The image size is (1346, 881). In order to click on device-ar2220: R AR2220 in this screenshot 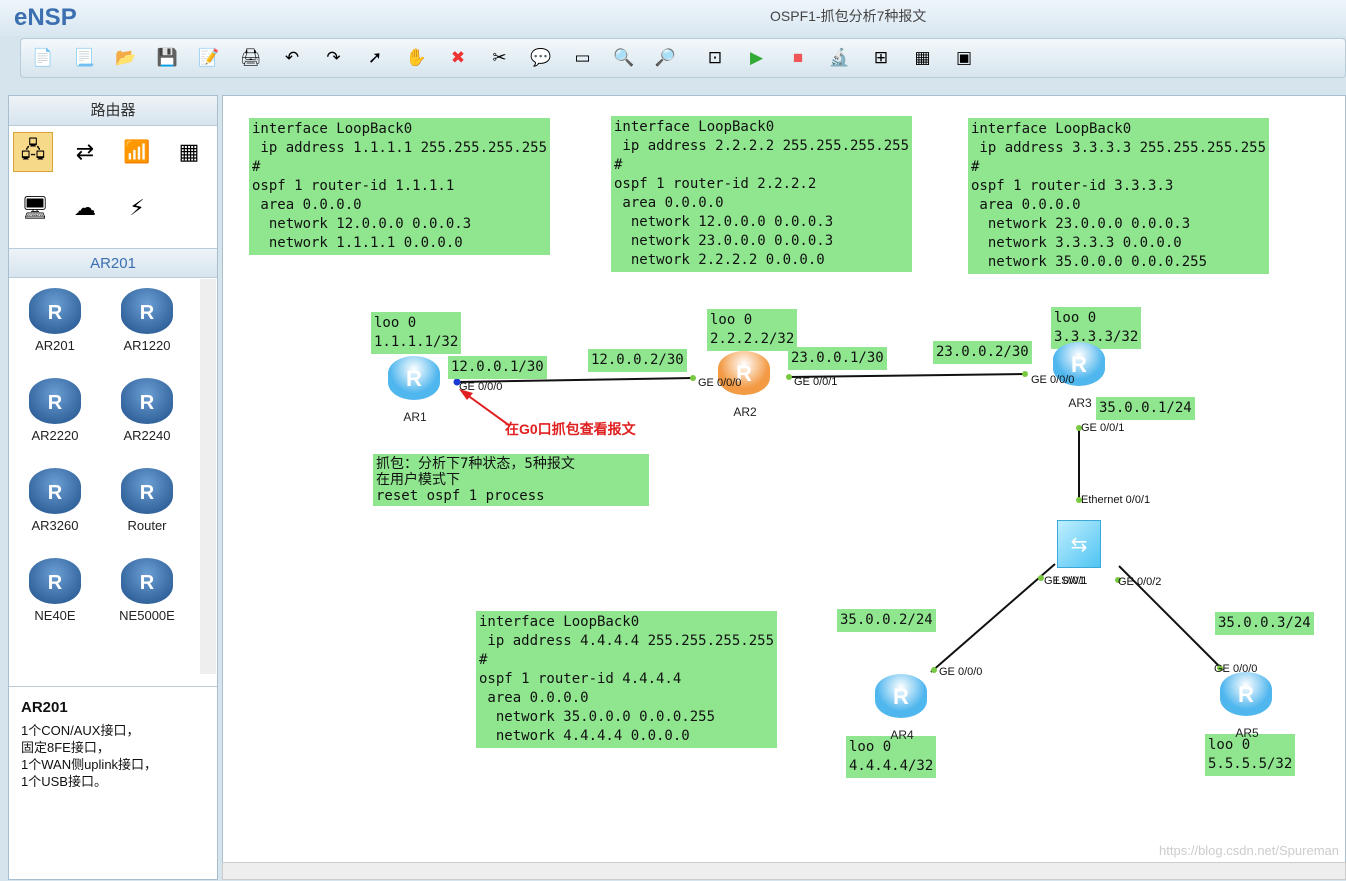, I will do `click(55, 410)`.